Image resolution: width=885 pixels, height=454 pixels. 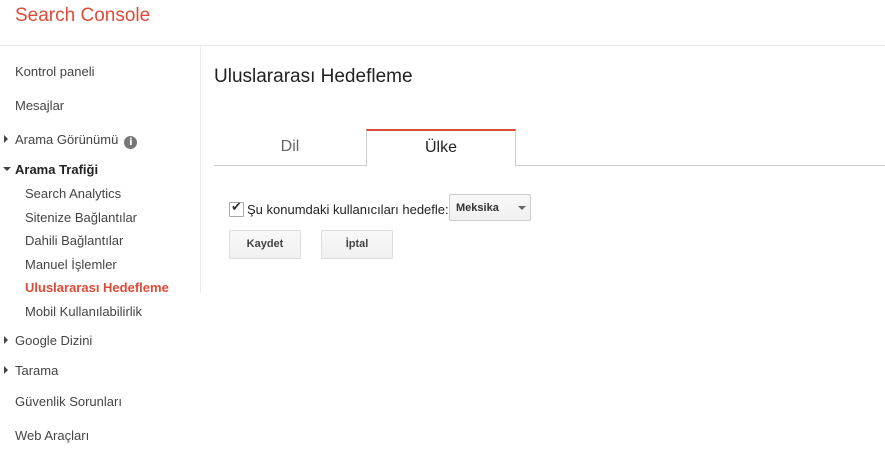 What do you see at coordinates (265, 244) in the screenshot?
I see `save-button: Kaydet` at bounding box center [265, 244].